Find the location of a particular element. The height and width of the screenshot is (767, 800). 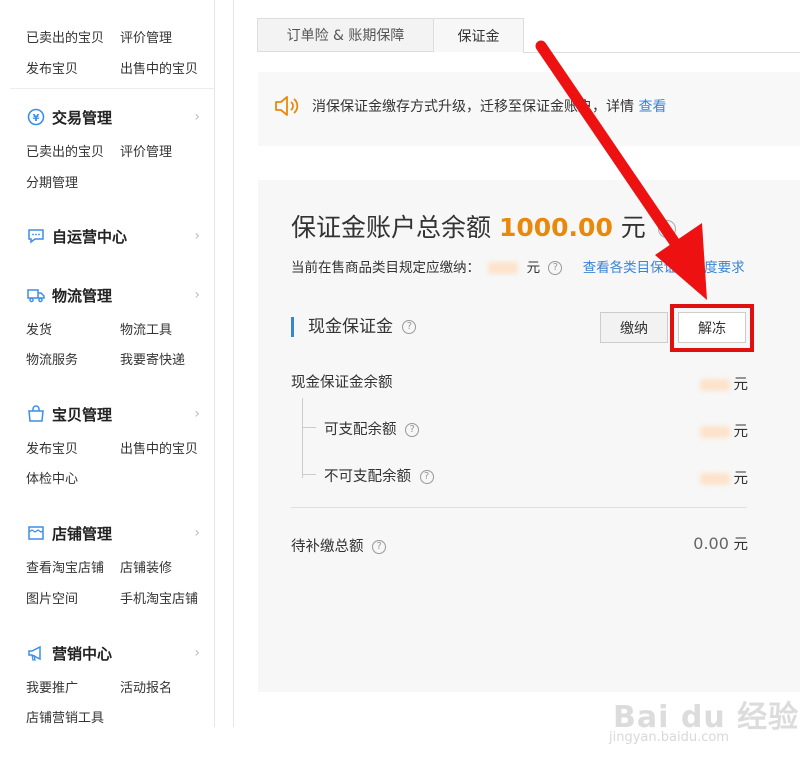

pending-value: 0.00 元 is located at coordinates (720, 543).